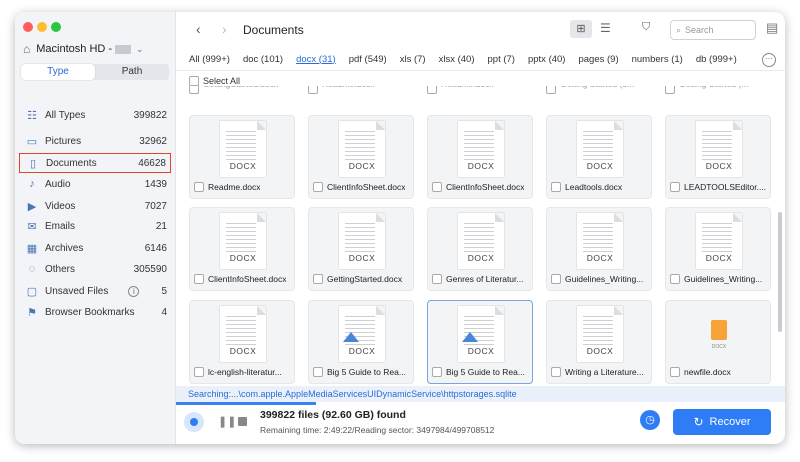 This screenshot has height=462, width=800. What do you see at coordinates (95, 206) in the screenshot?
I see `sidebar-item-videos: ▶ Videos 7027` at bounding box center [95, 206].